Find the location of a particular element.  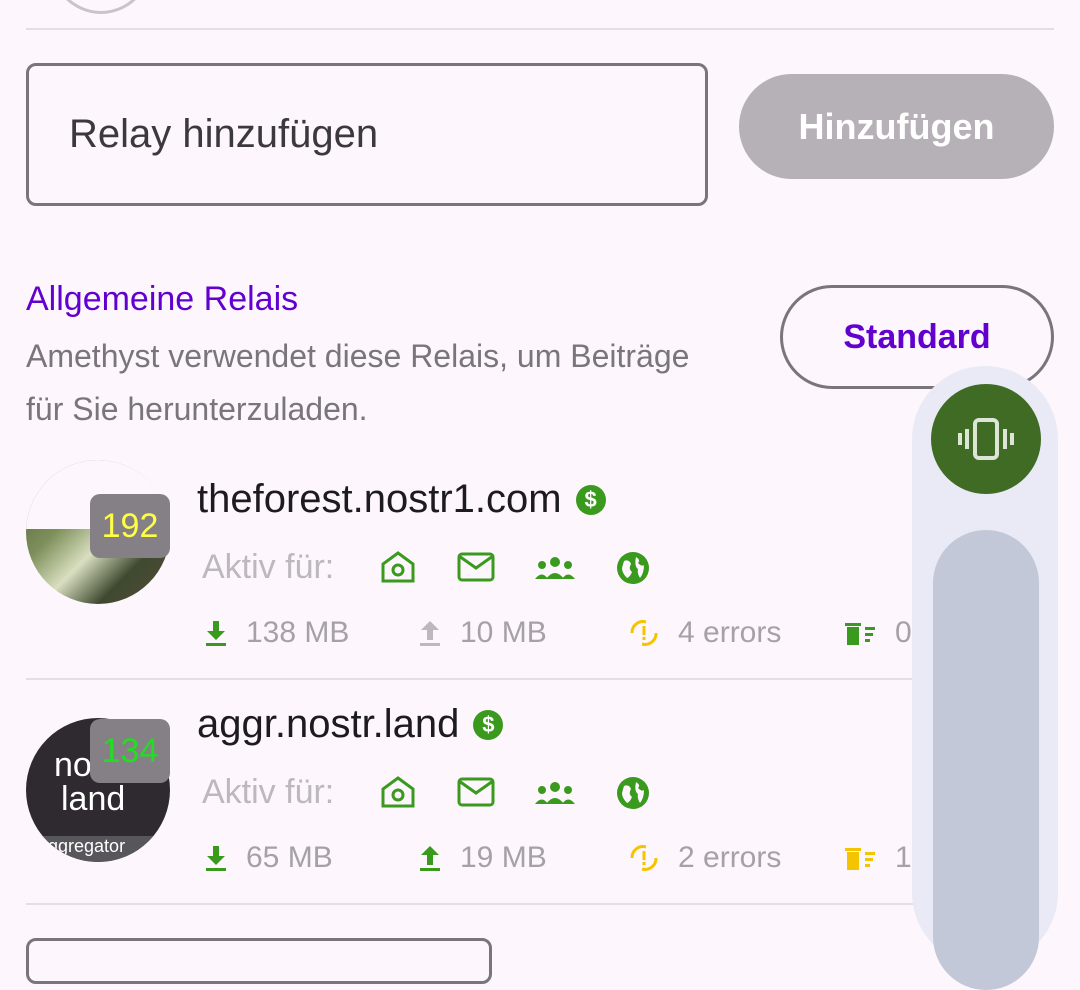

upload-size: 10 MB is located at coordinates (503, 632).